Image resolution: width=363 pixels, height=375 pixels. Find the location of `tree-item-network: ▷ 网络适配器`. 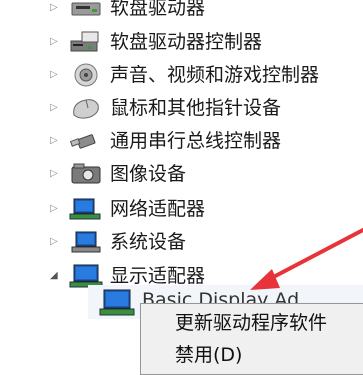

tree-item-network: ▷ 网络适配器 is located at coordinates (181, 209).